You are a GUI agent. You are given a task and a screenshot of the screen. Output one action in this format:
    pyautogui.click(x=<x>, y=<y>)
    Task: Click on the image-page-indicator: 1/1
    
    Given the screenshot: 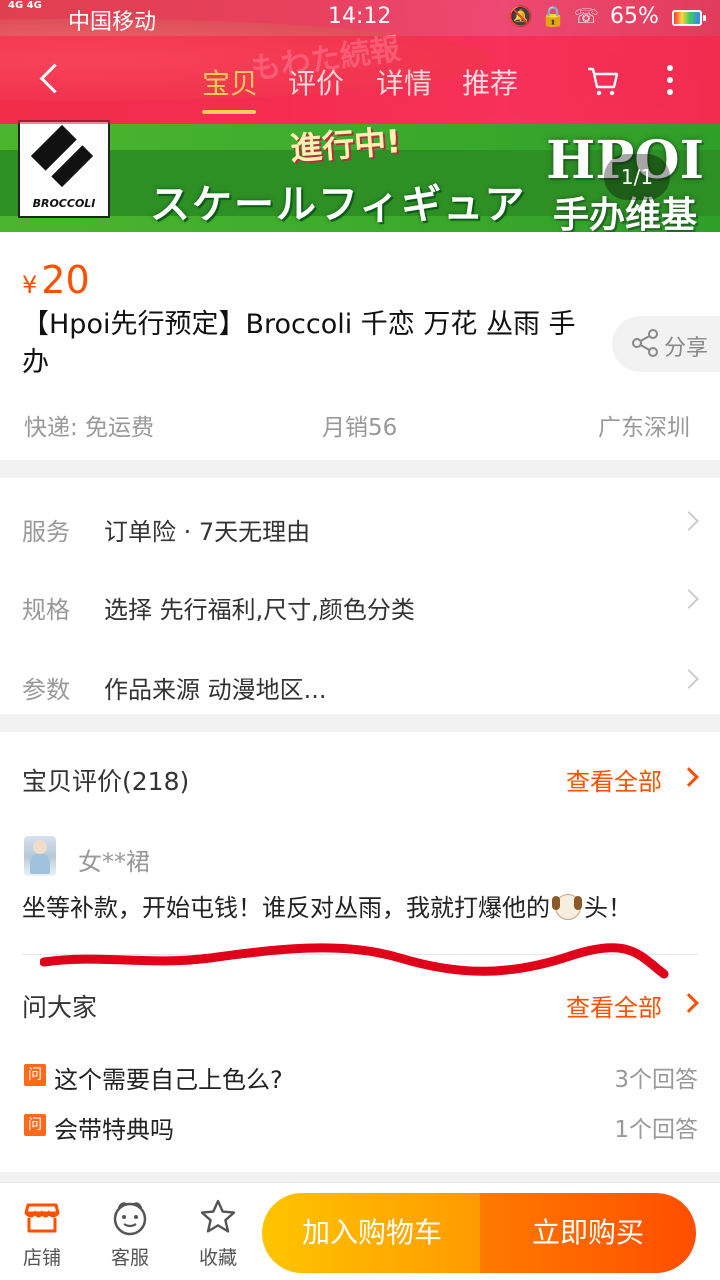 What is the action you would take?
    pyautogui.click(x=637, y=177)
    